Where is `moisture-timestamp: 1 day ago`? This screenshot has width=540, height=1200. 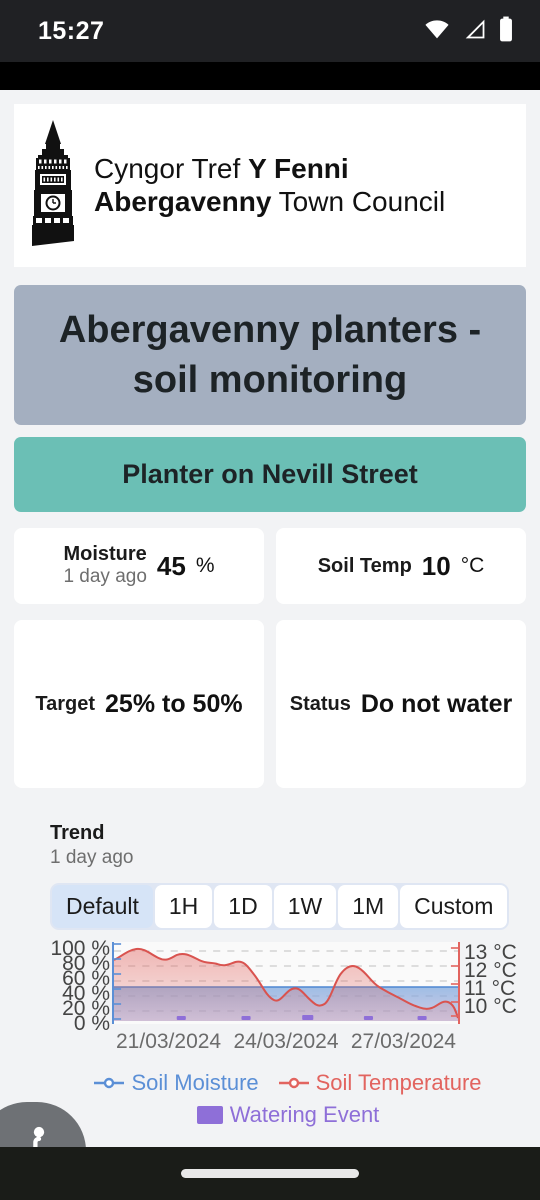 moisture-timestamp: 1 day ago is located at coordinates (105, 577).